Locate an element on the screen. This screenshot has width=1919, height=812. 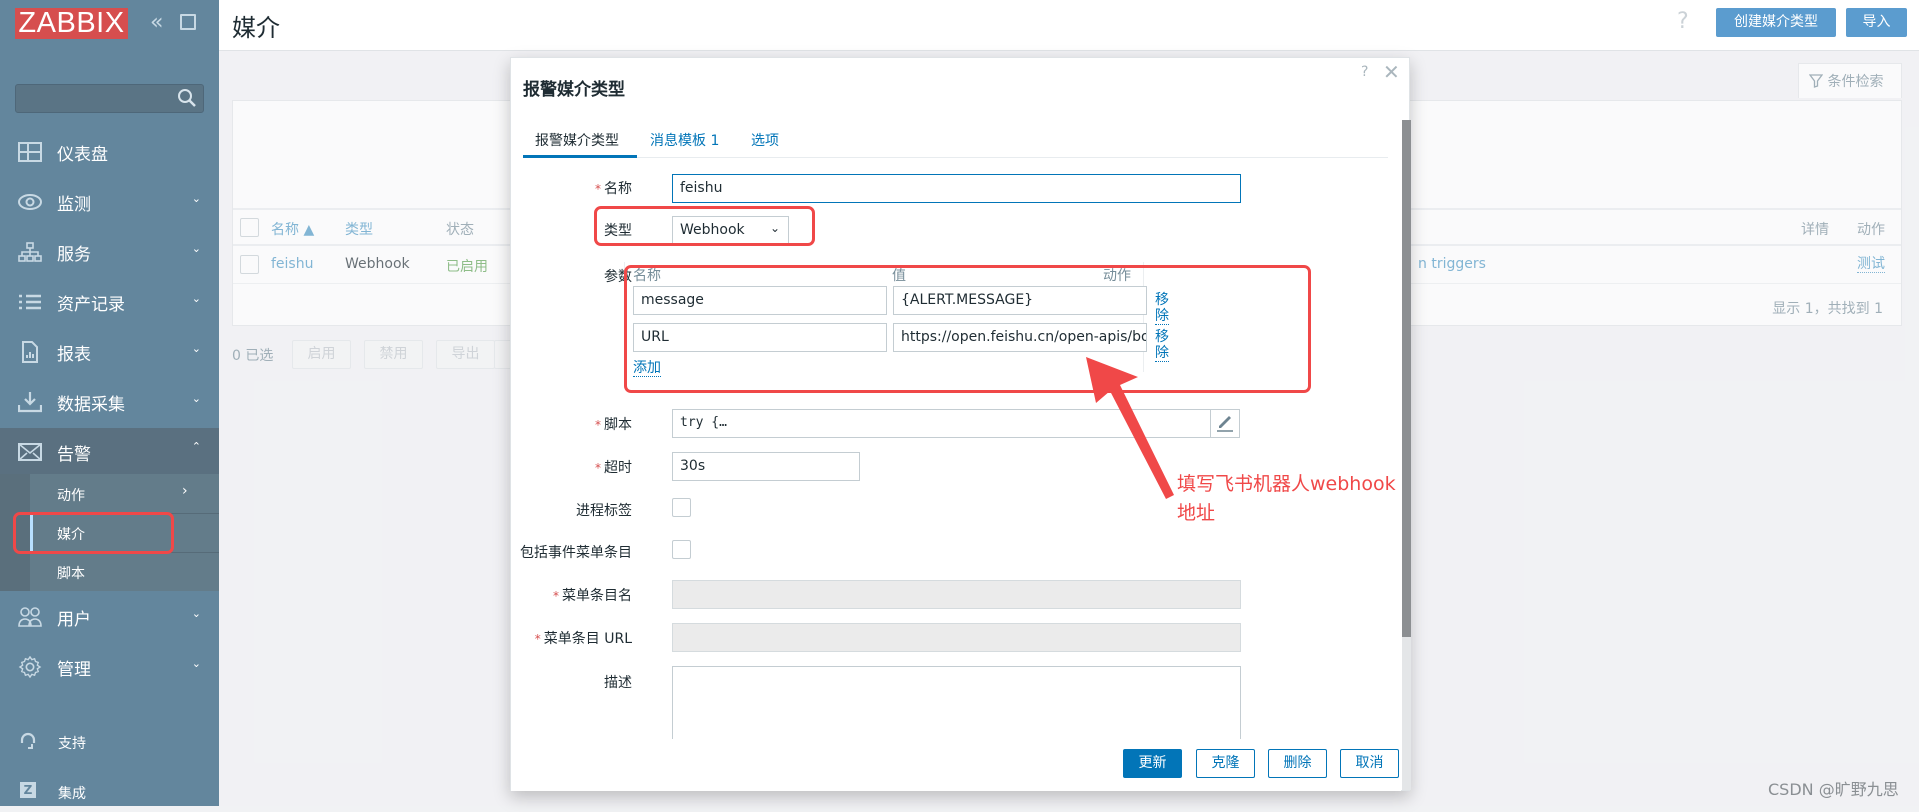
download-icon is located at coordinates (30, 402).